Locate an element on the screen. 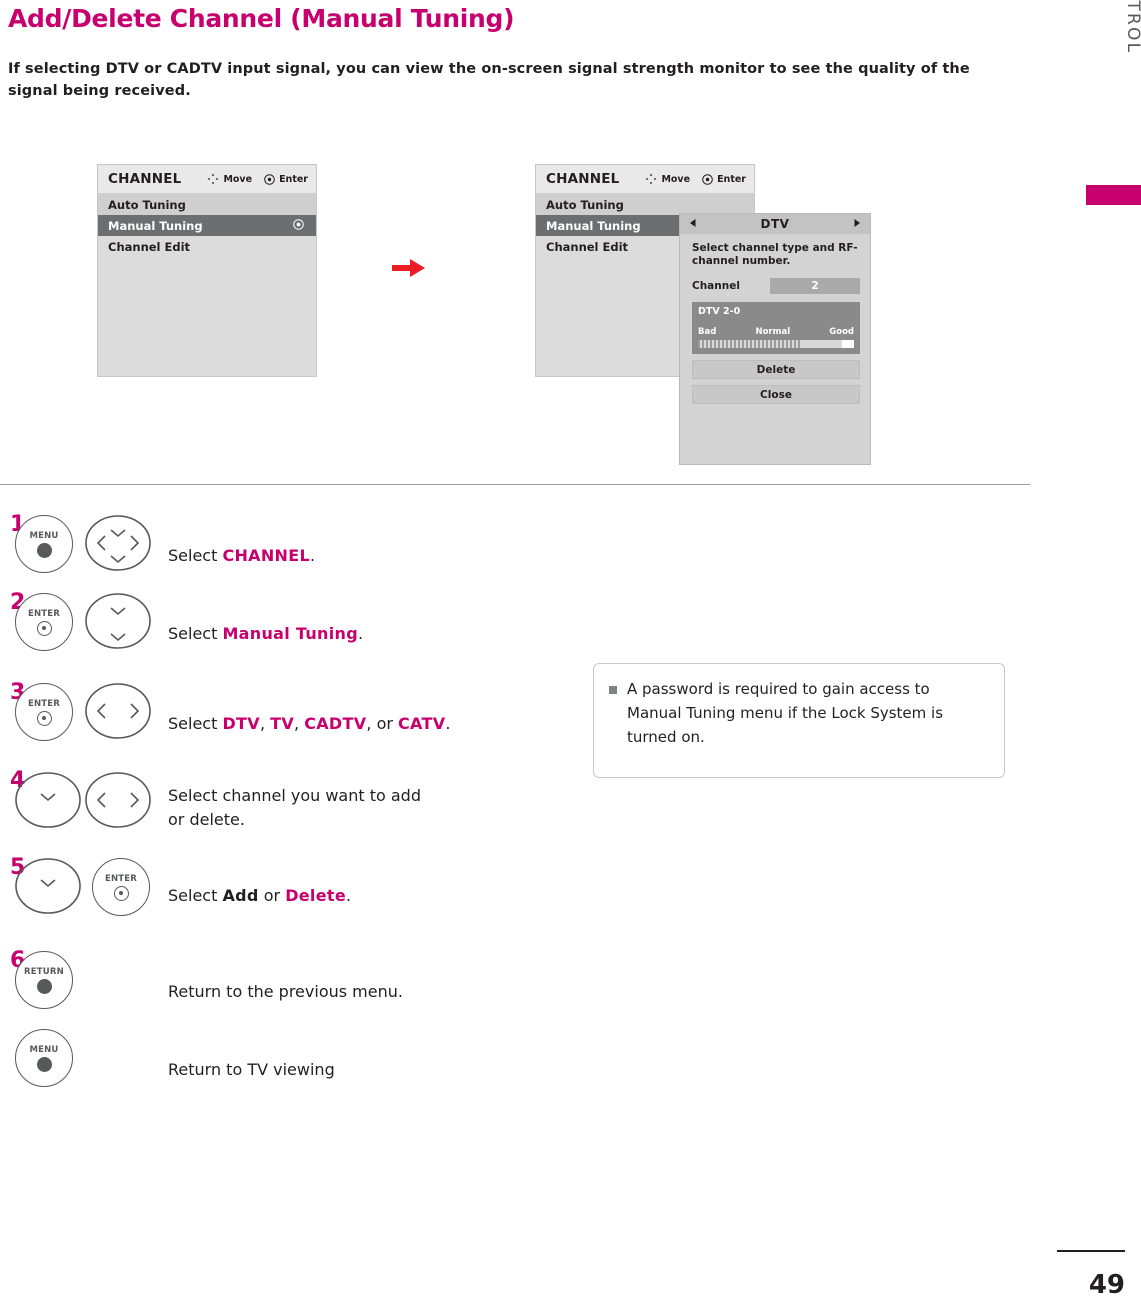 This screenshot has width=1141, height=1308. page-number: 49 is located at coordinates (1106, 1285).